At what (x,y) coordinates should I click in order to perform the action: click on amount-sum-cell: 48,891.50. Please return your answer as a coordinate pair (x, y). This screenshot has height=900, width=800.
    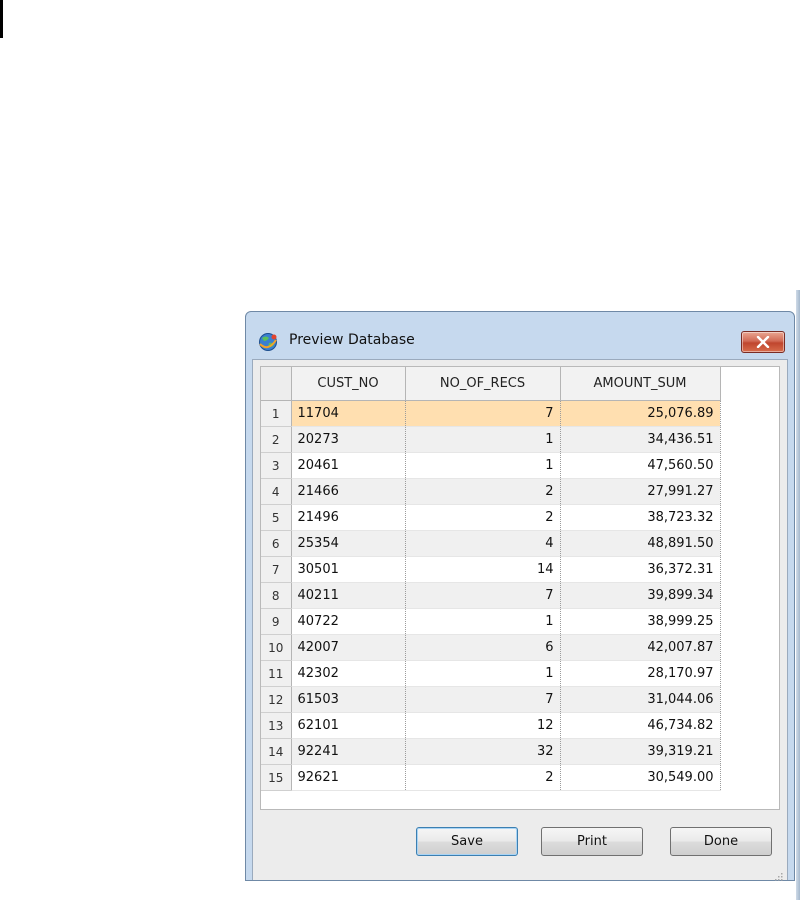
    Looking at the image, I should click on (640, 543).